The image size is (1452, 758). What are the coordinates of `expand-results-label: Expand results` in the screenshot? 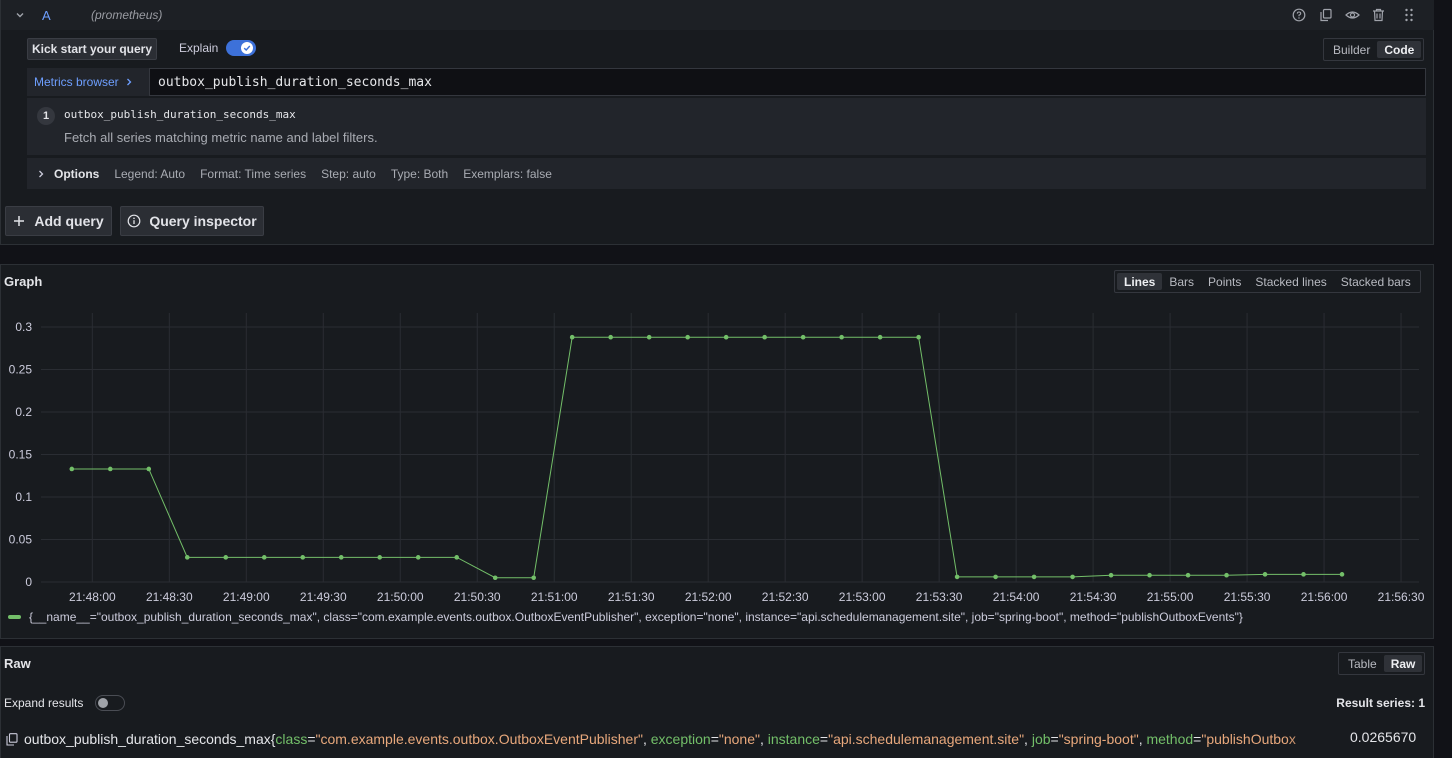 It's located at (44, 703).